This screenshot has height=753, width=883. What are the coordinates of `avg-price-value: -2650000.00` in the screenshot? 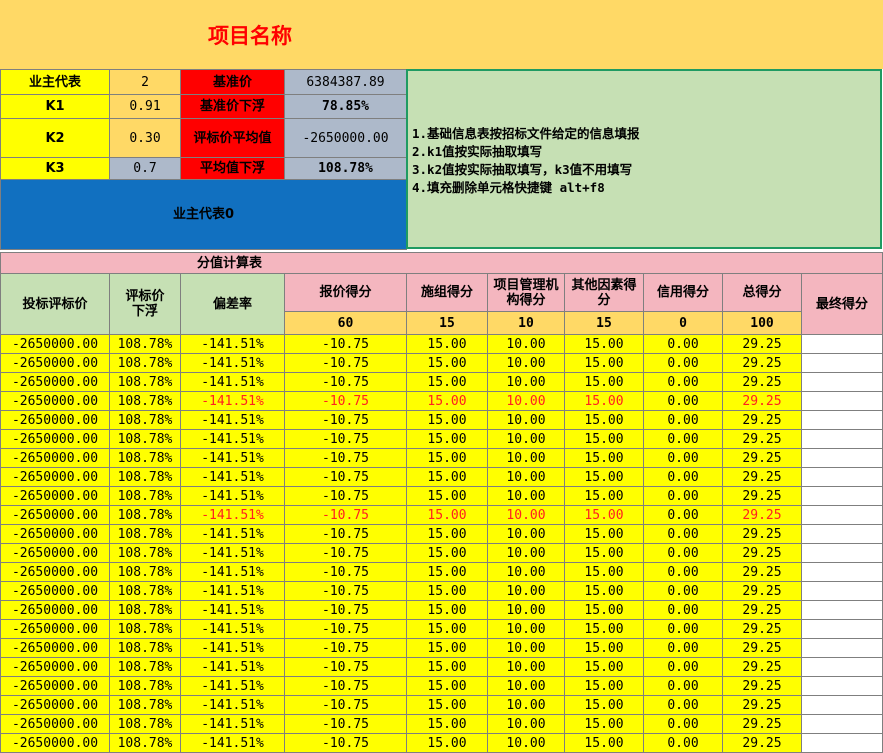 It's located at (346, 138).